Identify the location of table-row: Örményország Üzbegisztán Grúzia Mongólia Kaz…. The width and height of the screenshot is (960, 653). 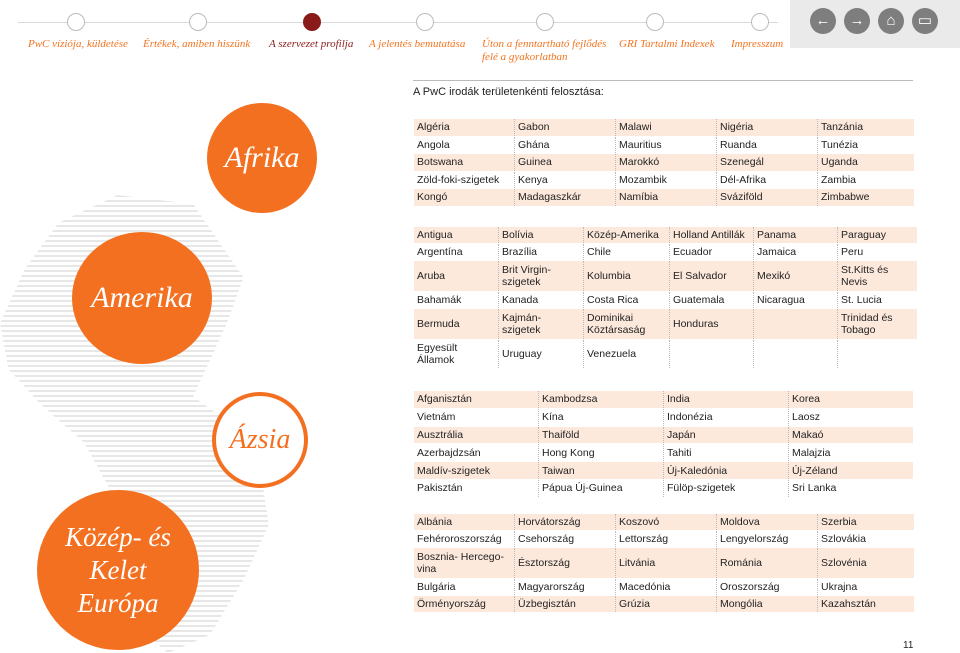
(664, 604).